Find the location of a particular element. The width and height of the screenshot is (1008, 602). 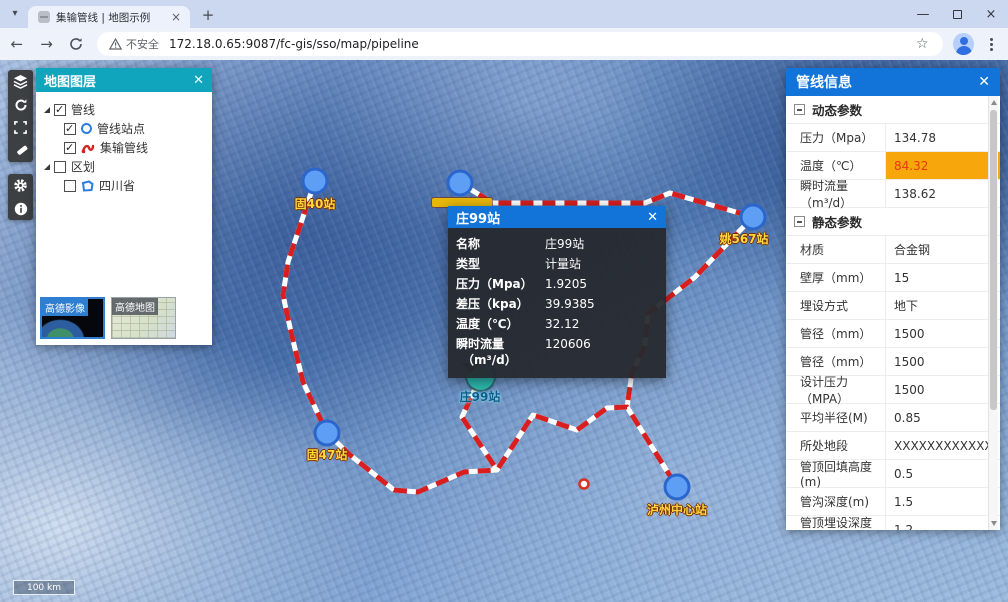

tree-node-sichuan: 四川省 is located at coordinates (128, 185).